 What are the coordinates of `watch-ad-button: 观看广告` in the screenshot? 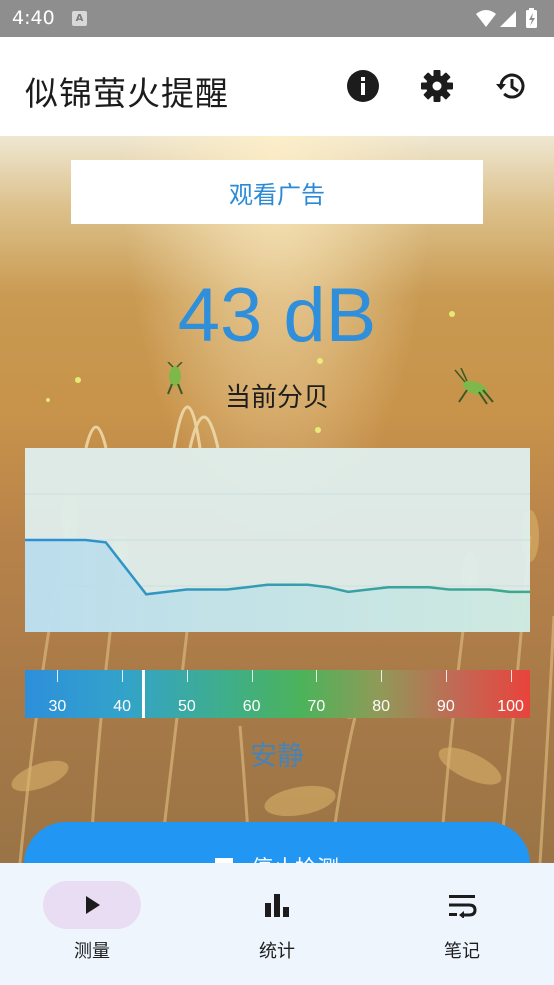 It's located at (277, 192).